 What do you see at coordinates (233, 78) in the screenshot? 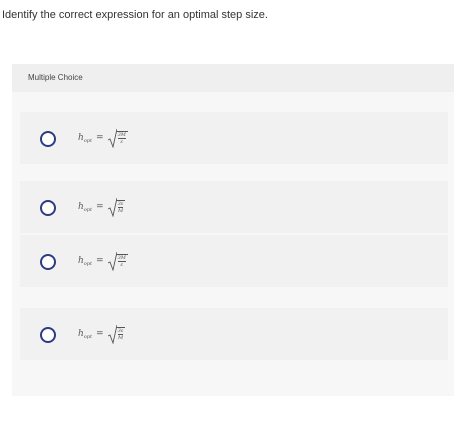
I see `panel-header: Multiple Choice` at bounding box center [233, 78].